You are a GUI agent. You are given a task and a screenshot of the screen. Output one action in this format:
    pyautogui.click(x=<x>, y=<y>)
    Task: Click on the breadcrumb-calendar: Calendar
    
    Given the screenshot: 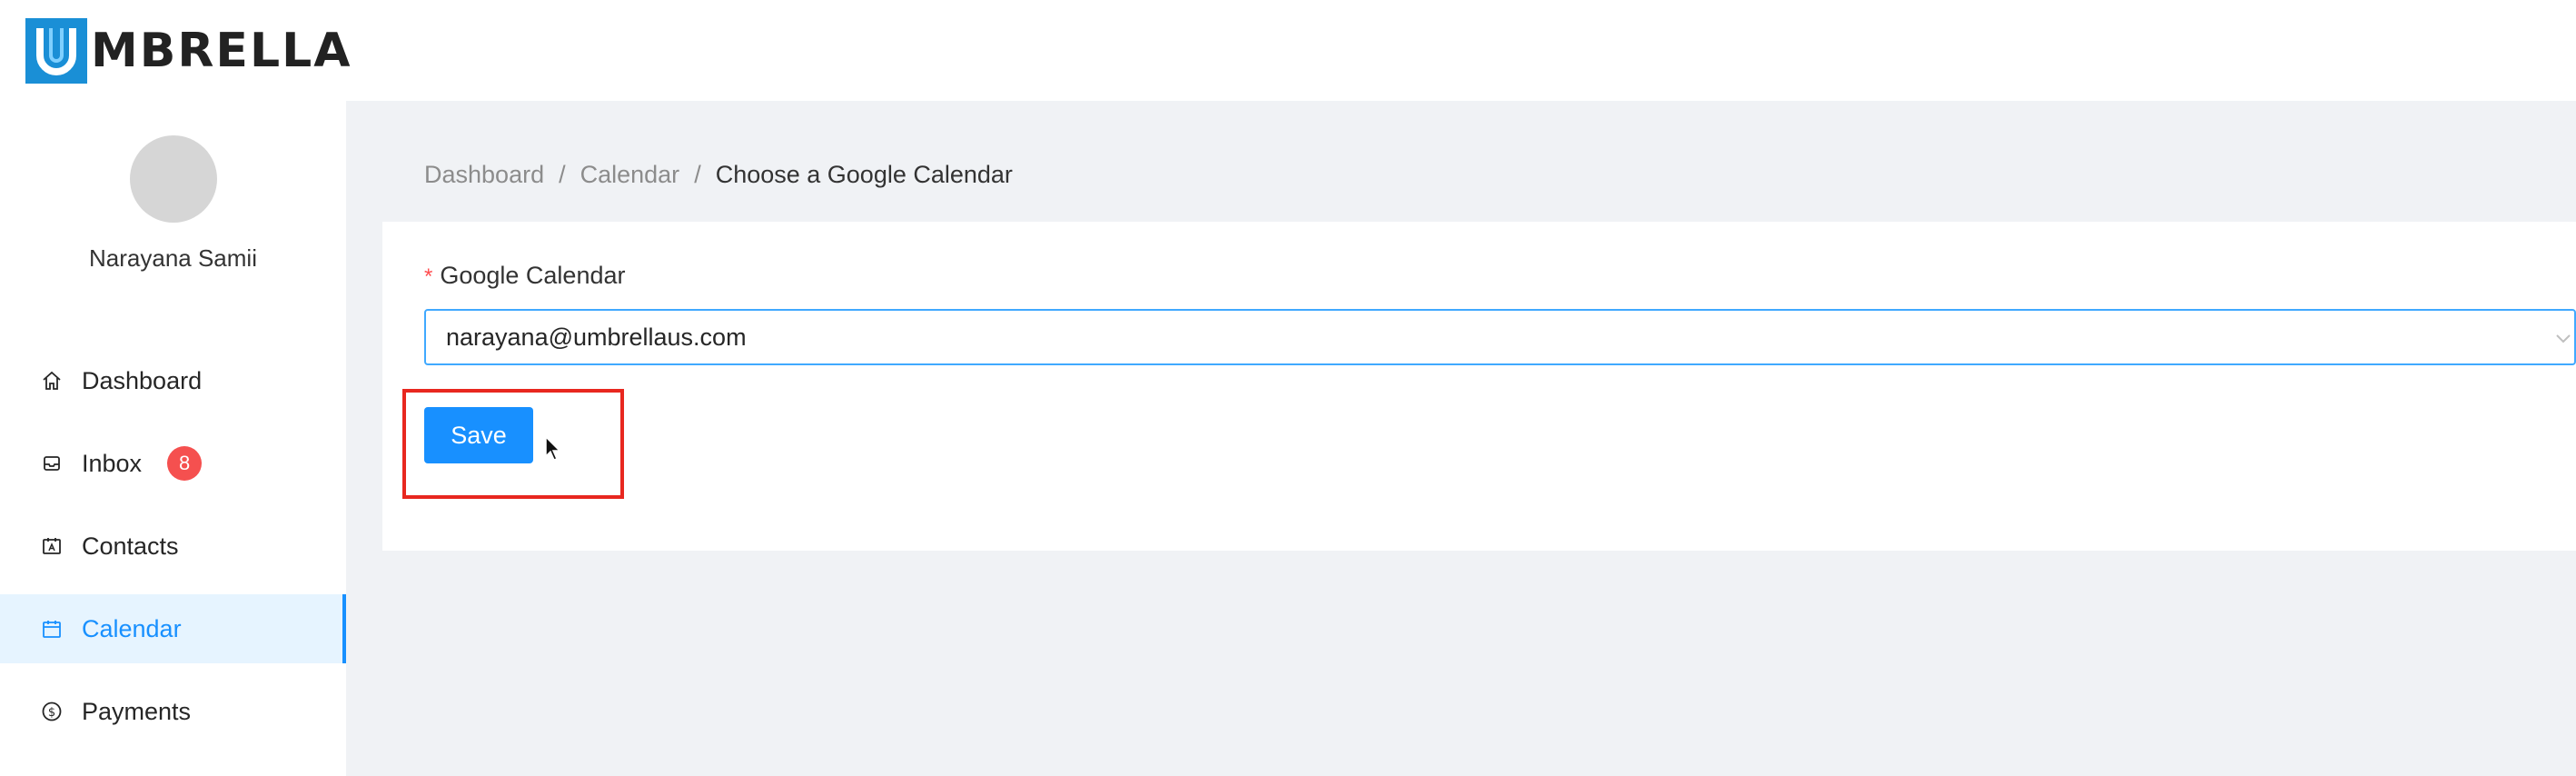 What is the action you would take?
    pyautogui.click(x=630, y=175)
    